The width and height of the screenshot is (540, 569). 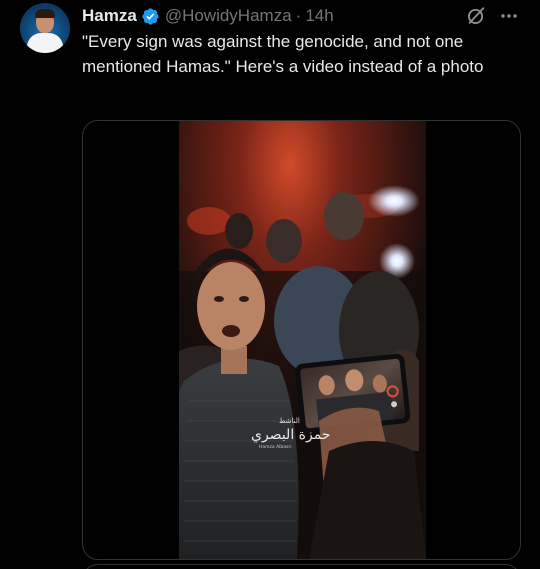 What do you see at coordinates (476, 16) in the screenshot?
I see `grok-icon` at bounding box center [476, 16].